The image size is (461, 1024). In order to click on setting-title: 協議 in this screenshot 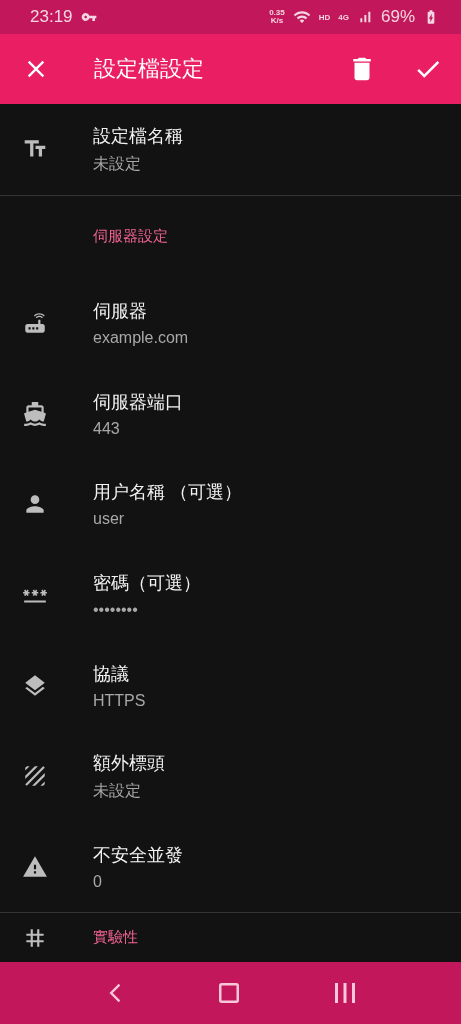, I will do `click(111, 674)`.